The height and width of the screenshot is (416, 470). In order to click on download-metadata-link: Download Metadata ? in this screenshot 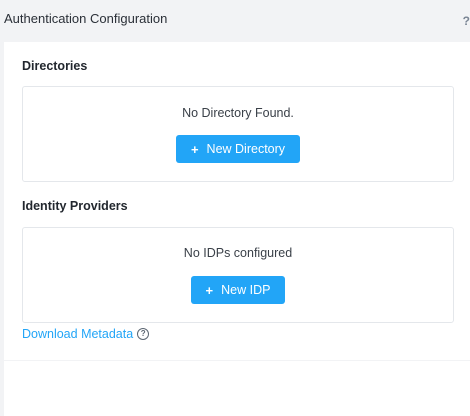, I will do `click(86, 334)`.